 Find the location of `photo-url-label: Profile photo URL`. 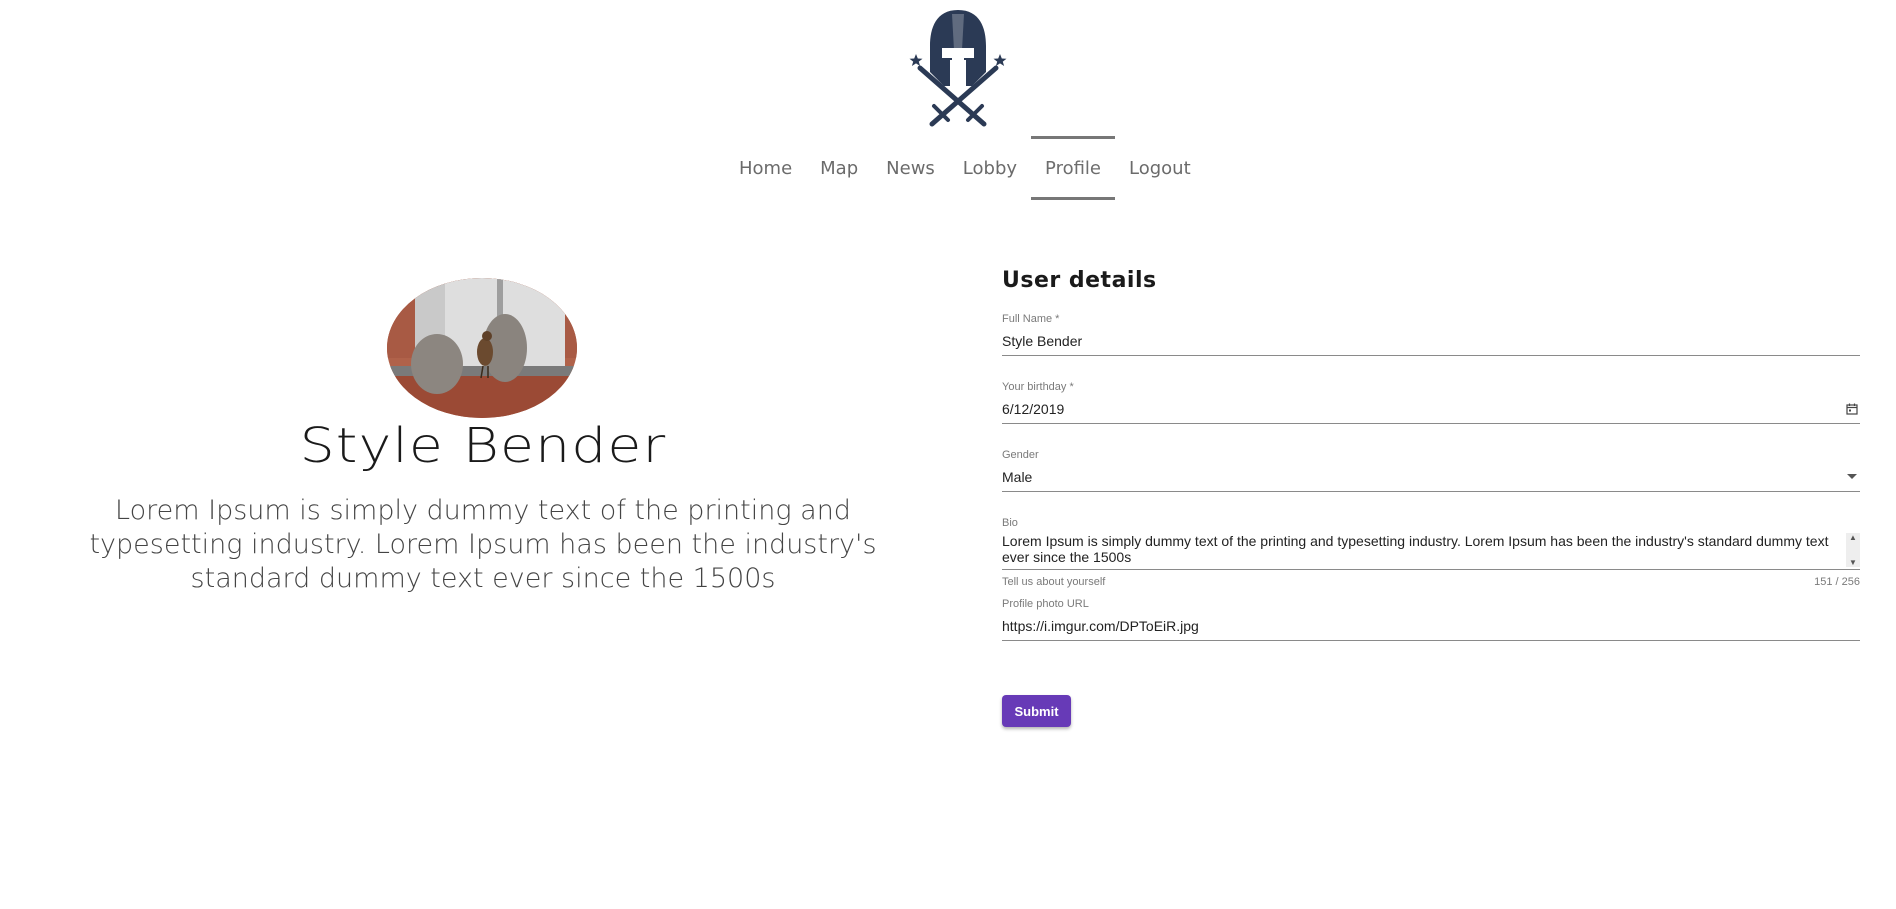

photo-url-label: Profile photo URL is located at coordinates (1045, 604).